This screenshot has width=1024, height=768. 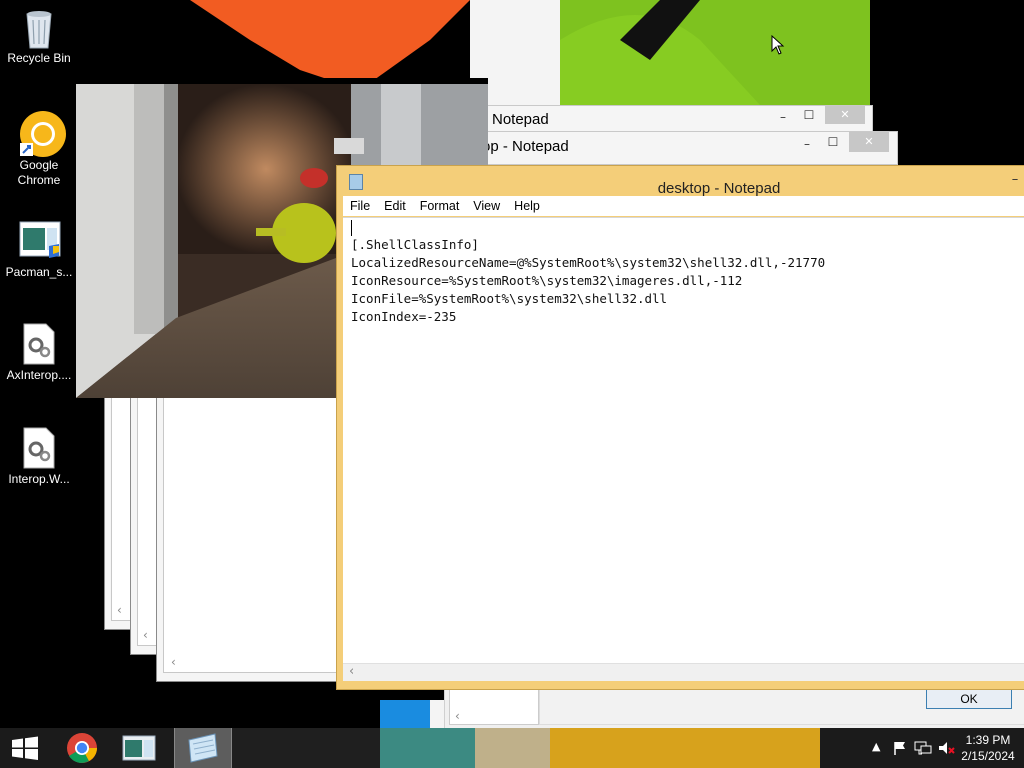 I want to click on start-button, so click(x=25, y=748).